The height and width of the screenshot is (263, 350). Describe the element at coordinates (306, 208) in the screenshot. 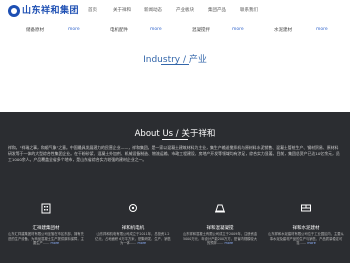

I see `brick-icon` at that location.